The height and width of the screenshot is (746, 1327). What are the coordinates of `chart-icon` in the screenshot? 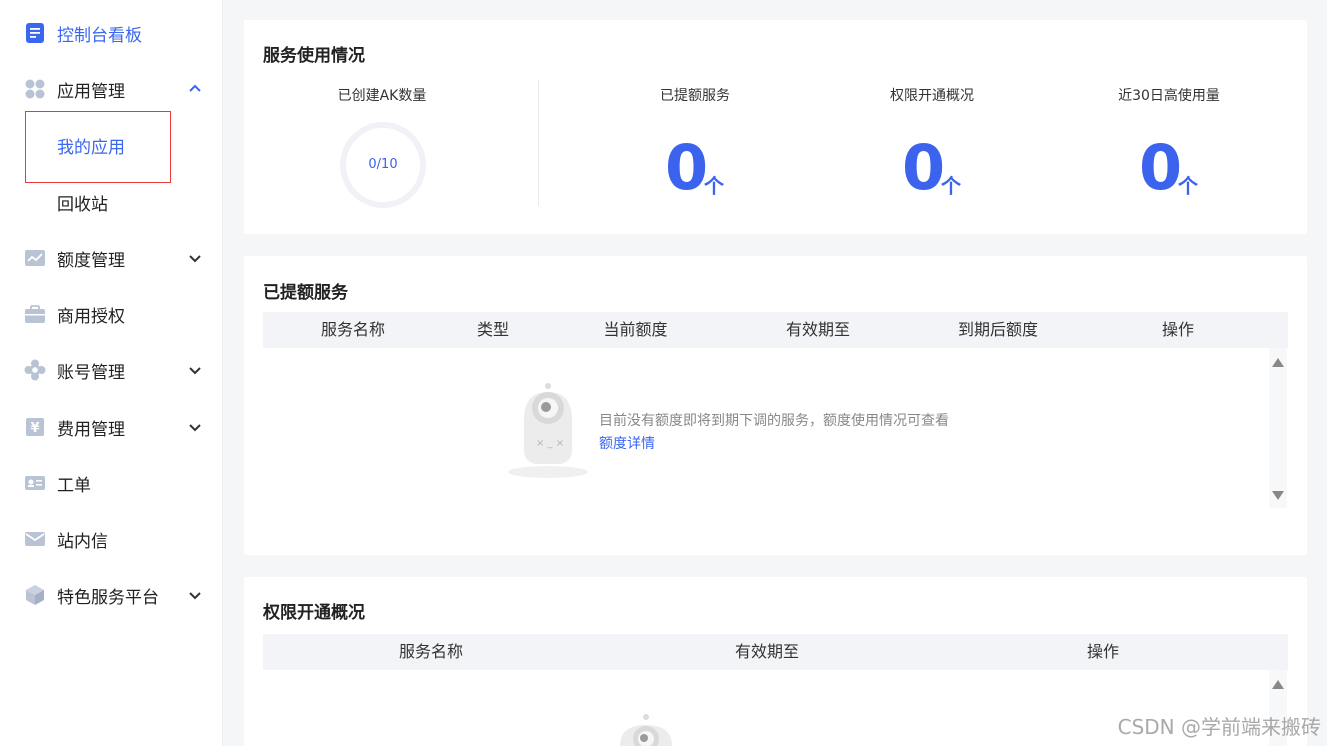 It's located at (35, 258).